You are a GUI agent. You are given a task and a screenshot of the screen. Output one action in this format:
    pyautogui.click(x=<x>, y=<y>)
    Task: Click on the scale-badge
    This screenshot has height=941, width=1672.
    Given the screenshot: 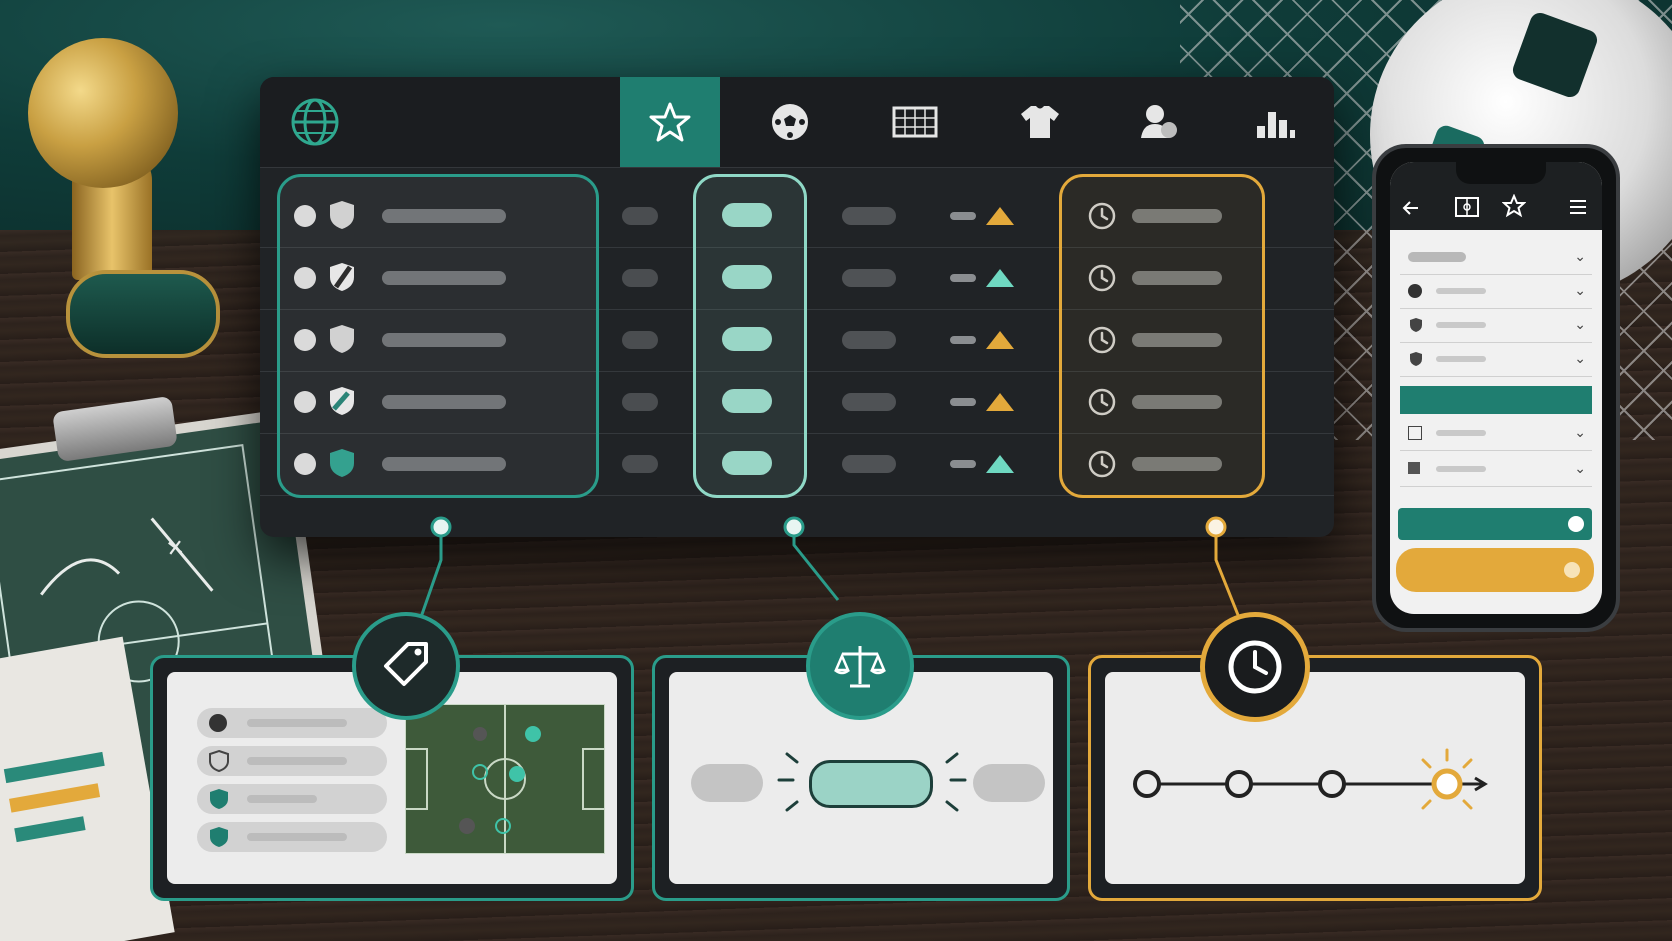 What is the action you would take?
    pyautogui.click(x=860, y=666)
    